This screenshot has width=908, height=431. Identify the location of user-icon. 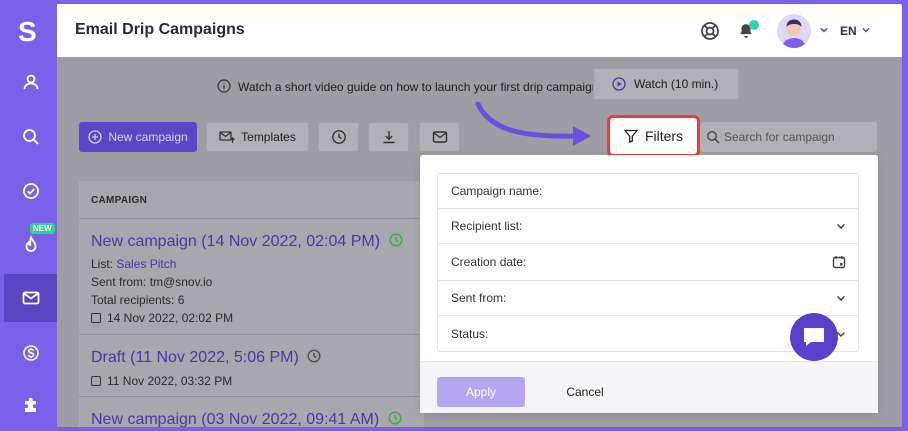
(30, 82).